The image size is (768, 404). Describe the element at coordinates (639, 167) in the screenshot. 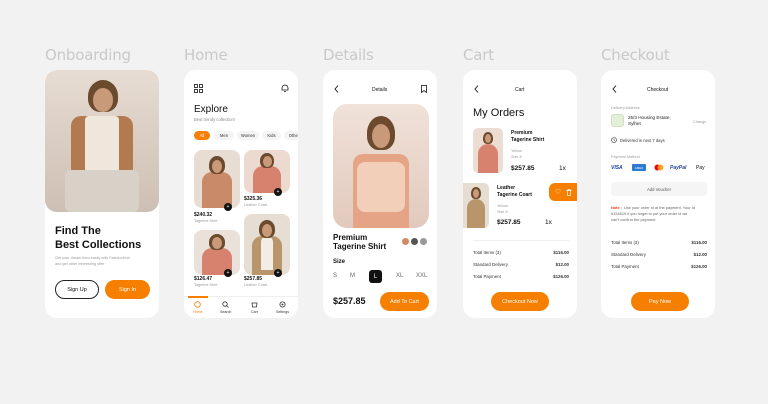

I see `amex-icon: AMEX` at that location.